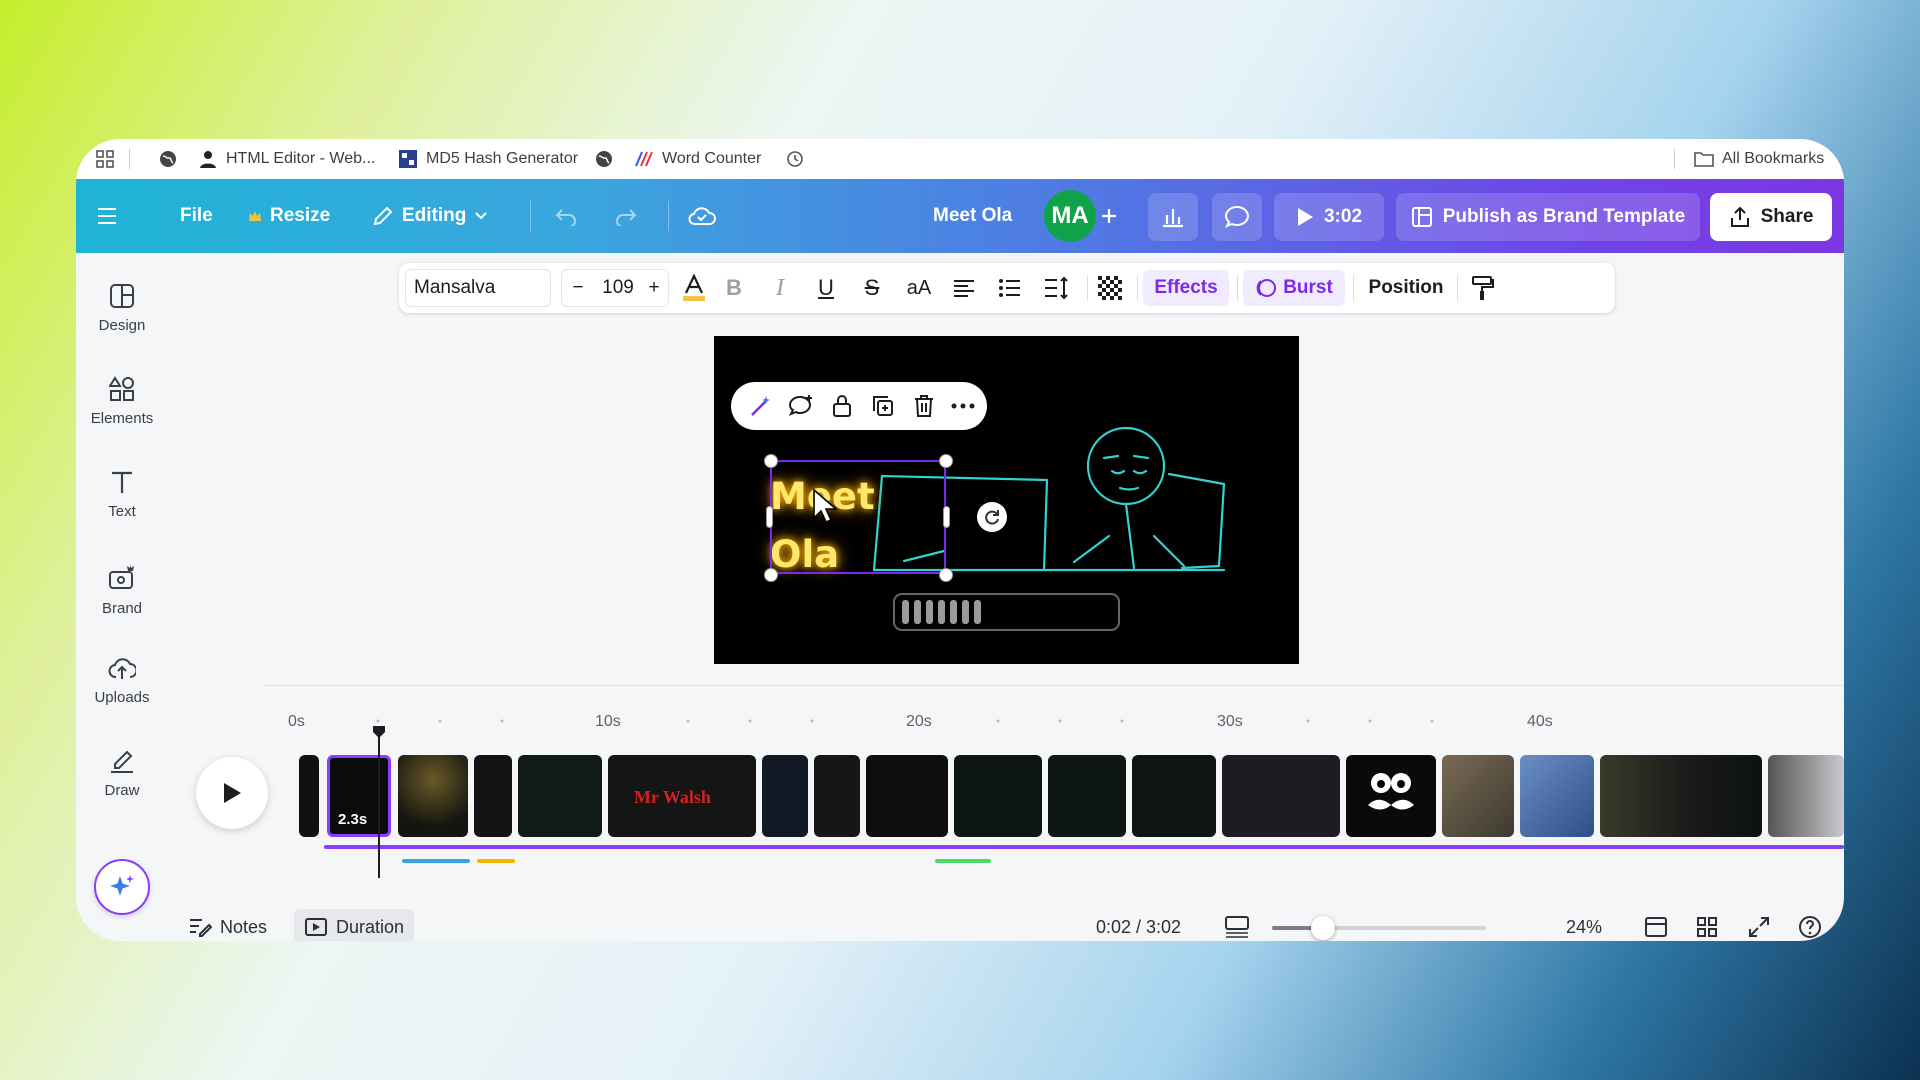  Describe the element at coordinates (105, 159) in the screenshot. I see `apps-grid-icon` at that location.